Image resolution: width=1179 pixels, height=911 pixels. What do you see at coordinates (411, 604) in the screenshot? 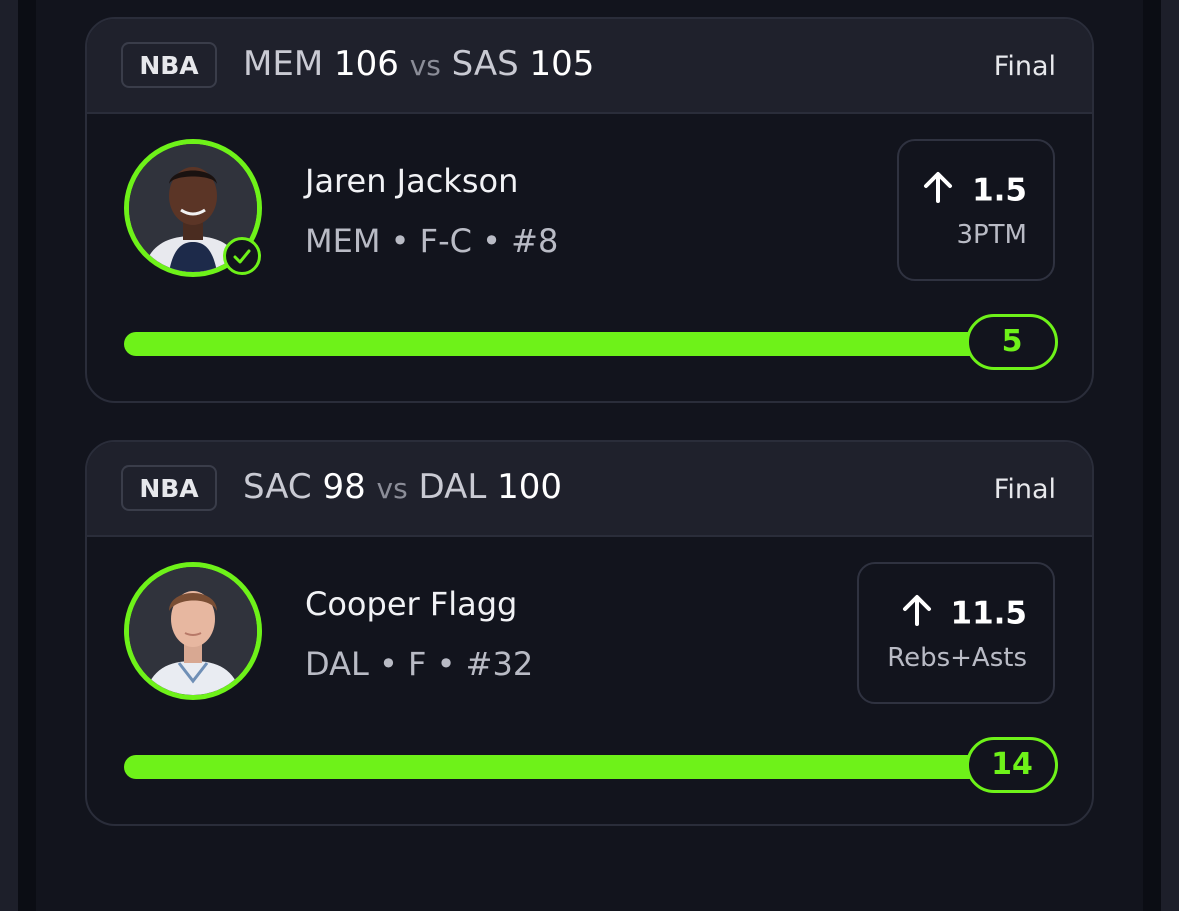
I see `player-name: Cooper Flagg` at bounding box center [411, 604].